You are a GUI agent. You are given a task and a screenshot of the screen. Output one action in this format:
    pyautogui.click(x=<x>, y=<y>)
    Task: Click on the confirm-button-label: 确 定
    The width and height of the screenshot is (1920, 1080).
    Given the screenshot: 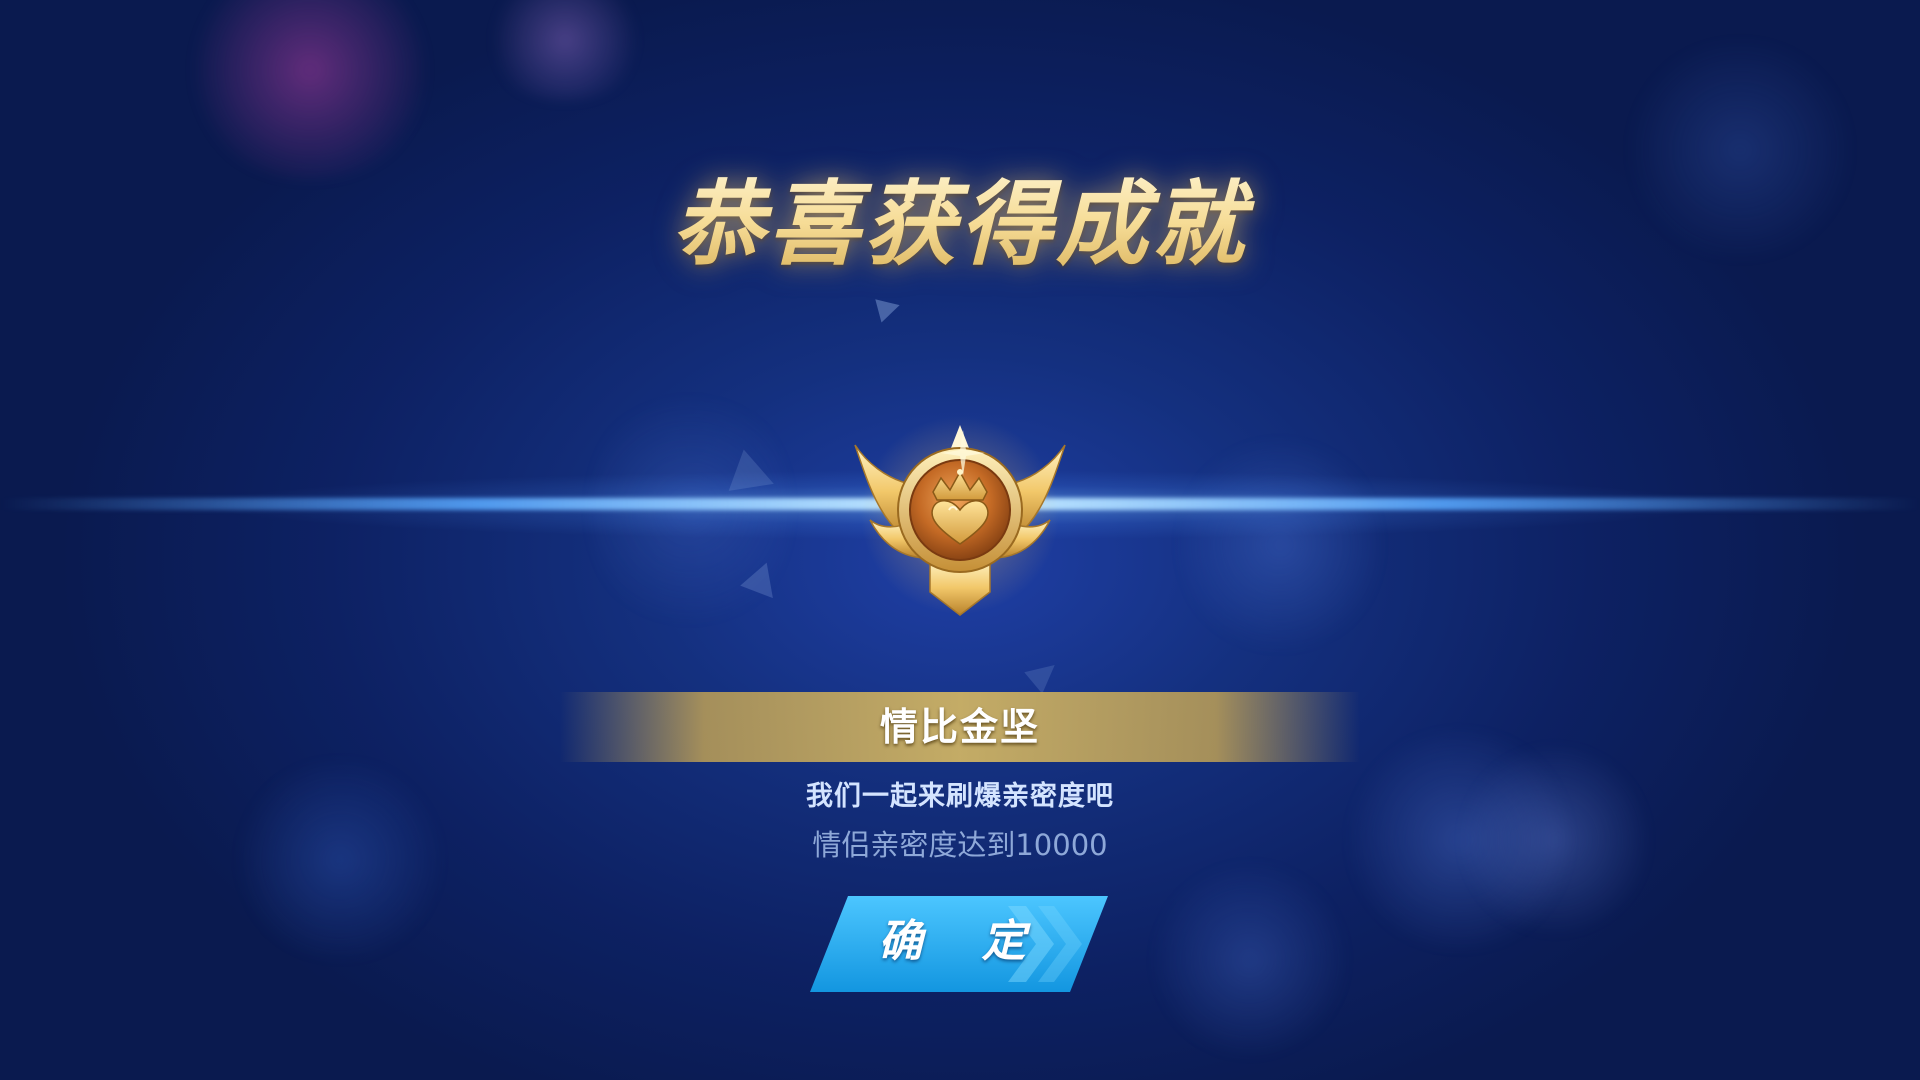 What is the action you would take?
    pyautogui.click(x=963, y=941)
    